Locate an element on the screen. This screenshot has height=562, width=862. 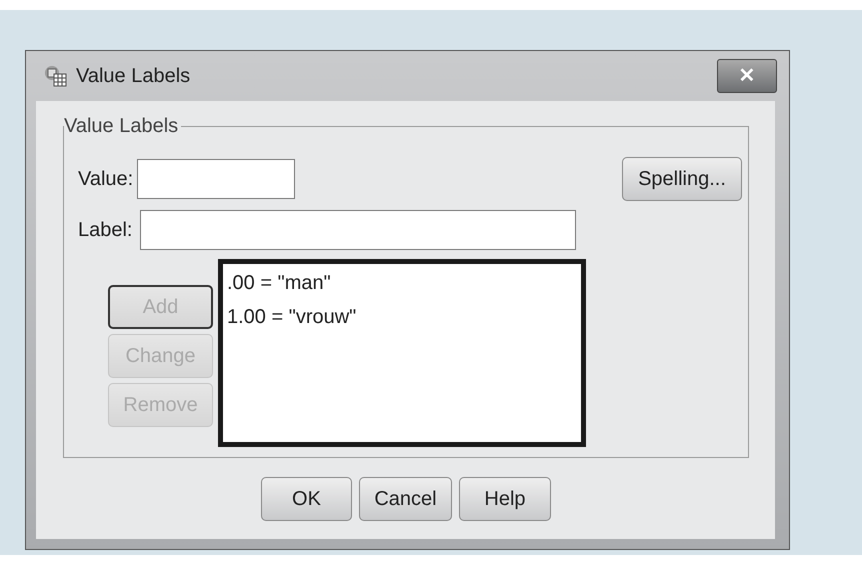
list-item: 1.00 = "vrouw" is located at coordinates (402, 317).